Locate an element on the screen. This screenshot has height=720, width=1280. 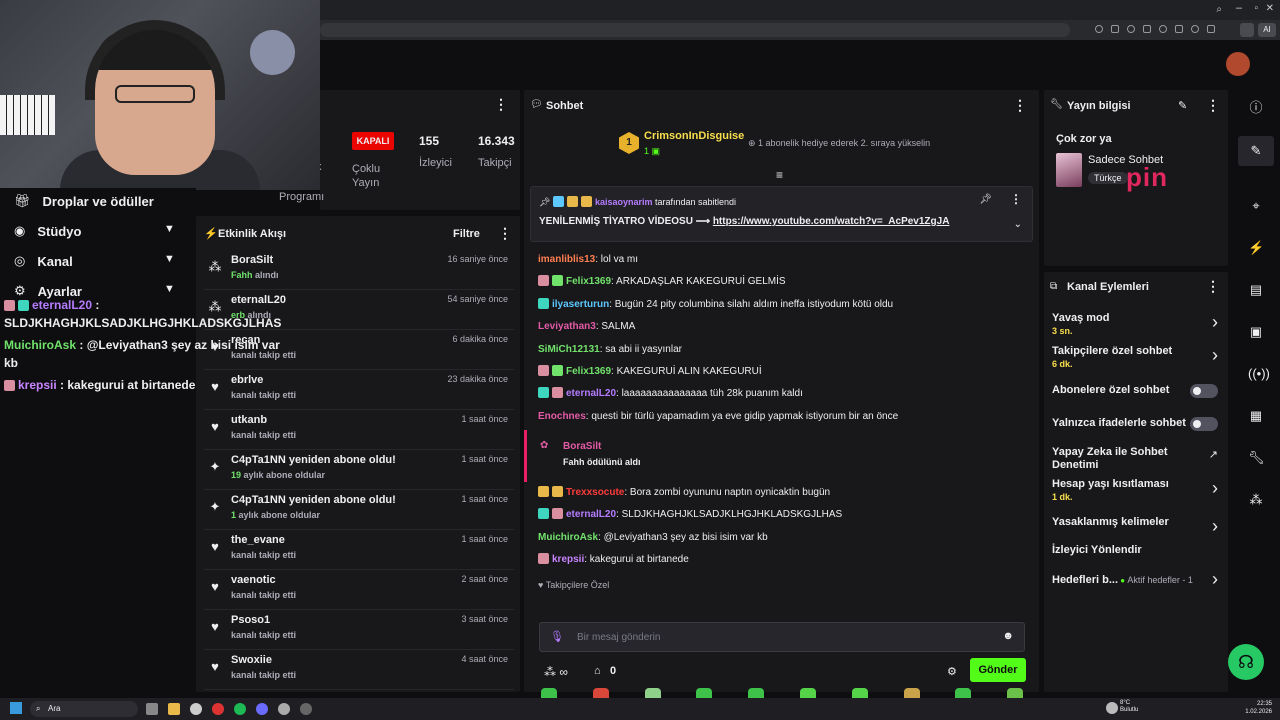
activity-item: ⁂ BoraSilt Fahh alındı 16 saniye önce is located at coordinates (359, 270).